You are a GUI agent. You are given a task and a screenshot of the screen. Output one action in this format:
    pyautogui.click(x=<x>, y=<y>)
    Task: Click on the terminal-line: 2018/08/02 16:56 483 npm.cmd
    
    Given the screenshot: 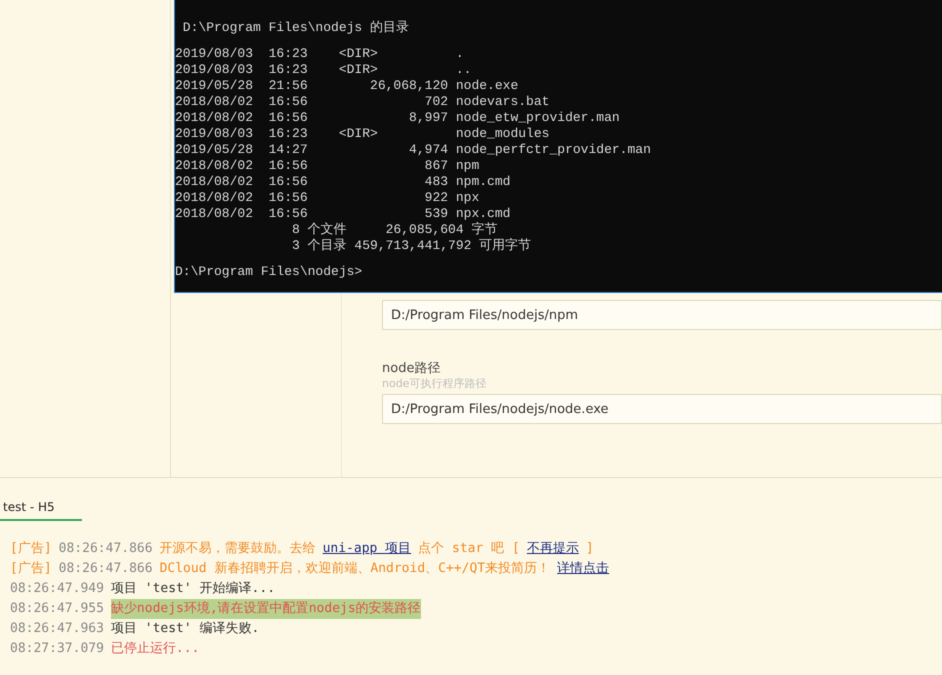 What is the action you would take?
    pyautogui.click(x=343, y=182)
    